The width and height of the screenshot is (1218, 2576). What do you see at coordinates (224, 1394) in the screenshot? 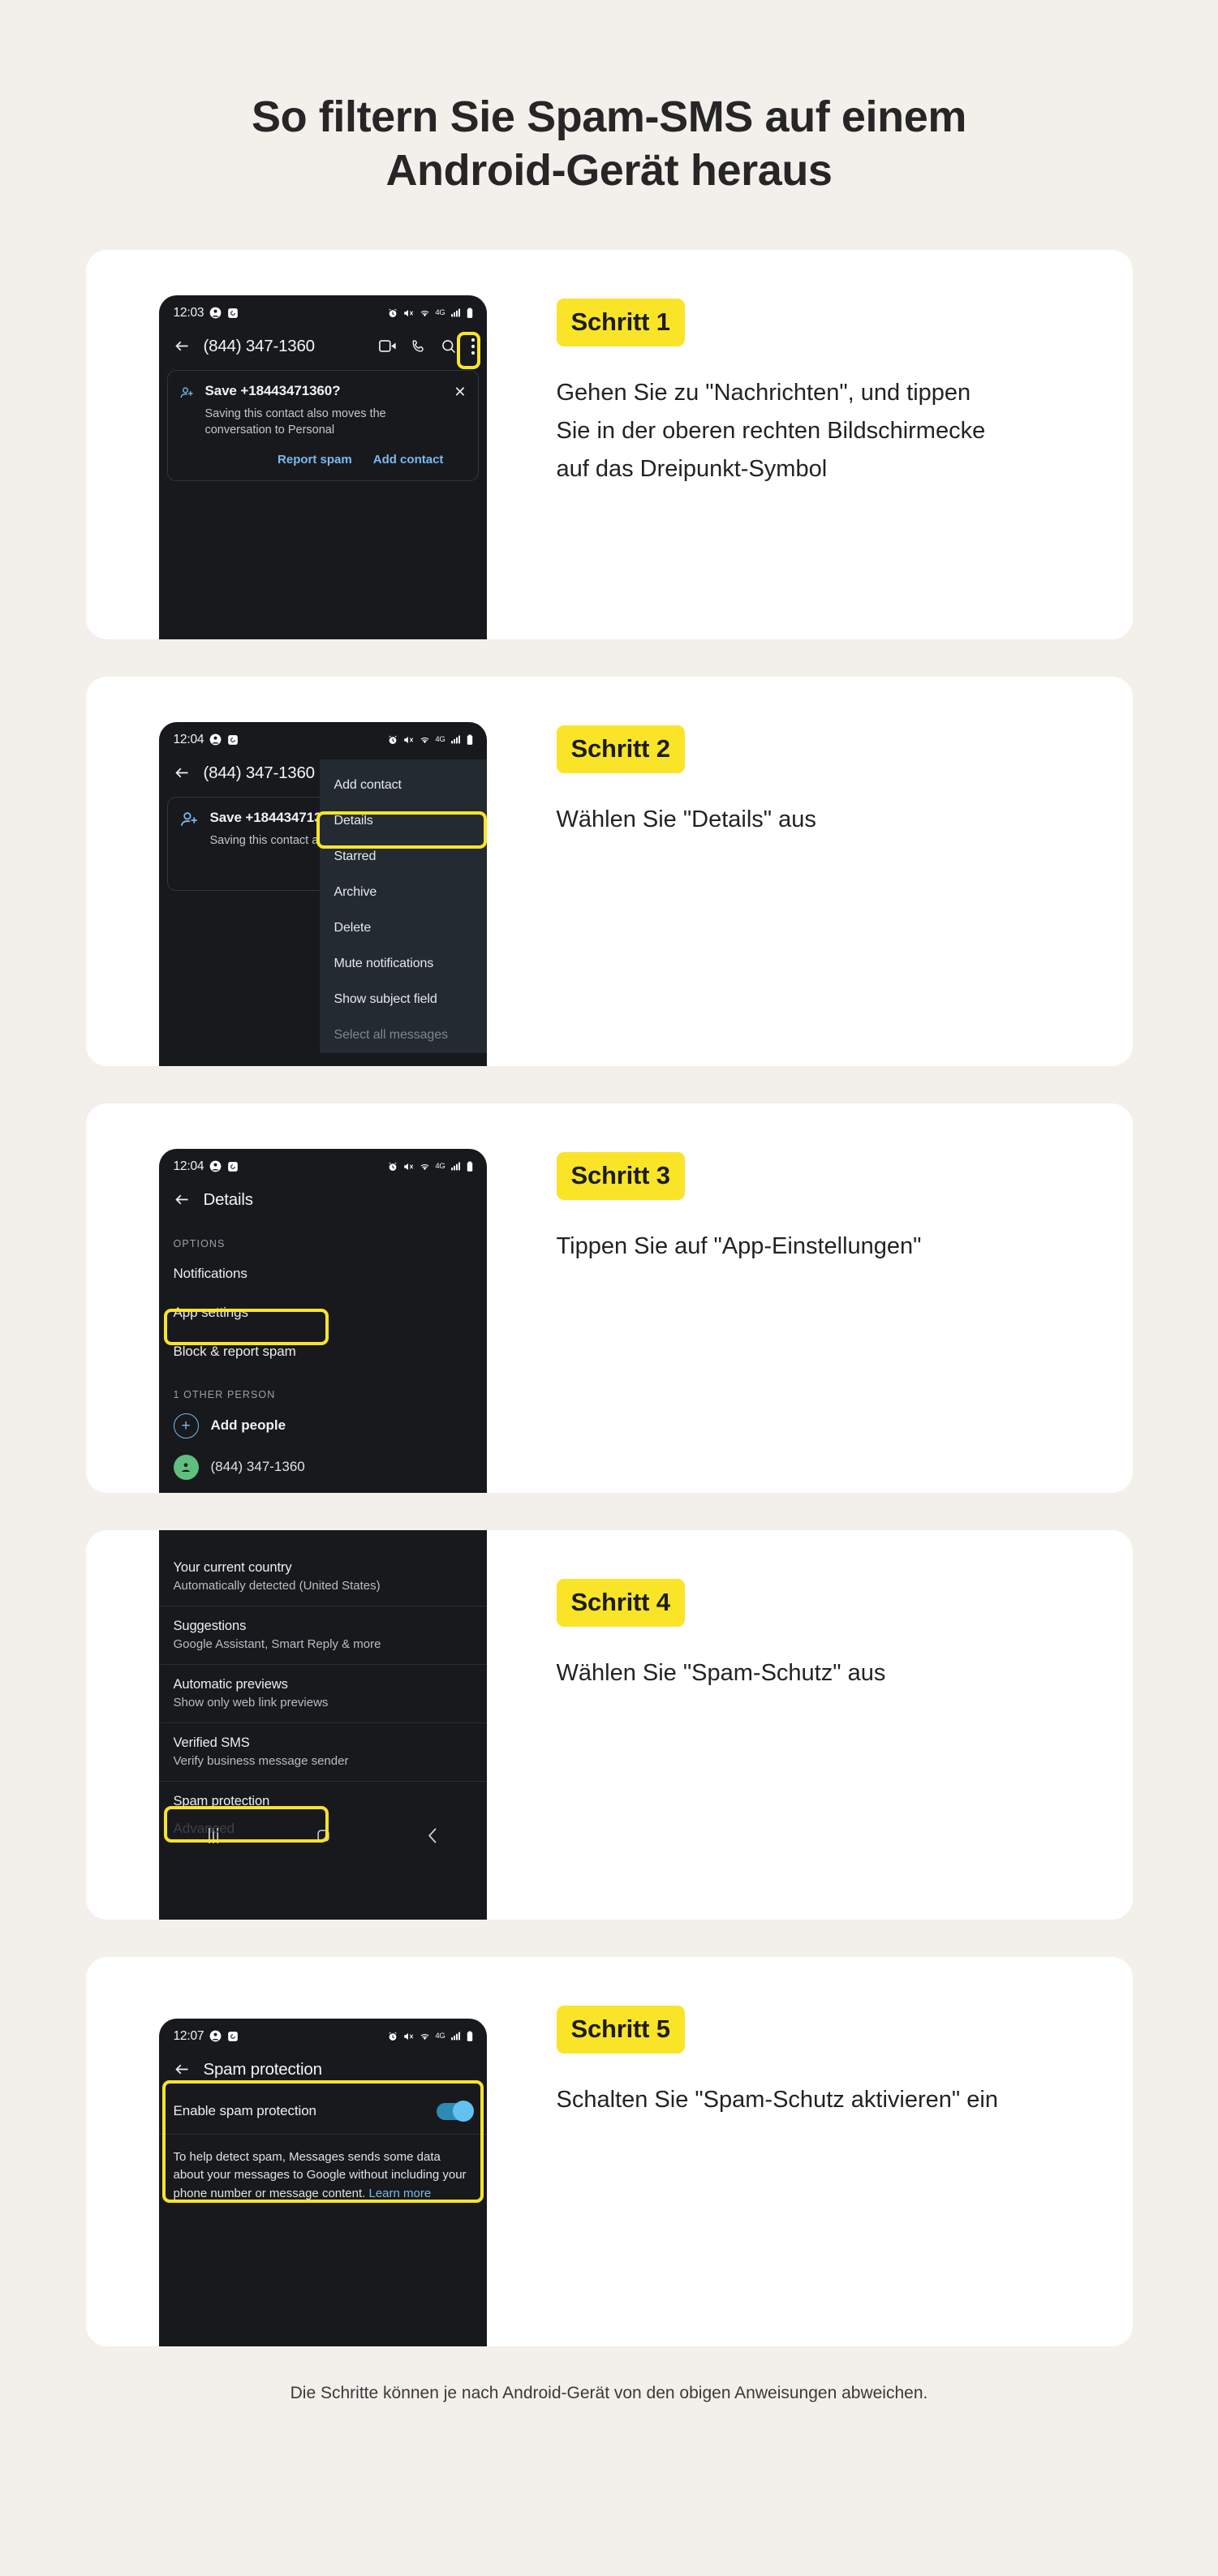
I see `section-label-other-person: 1 OTHER PERSON` at bounding box center [224, 1394].